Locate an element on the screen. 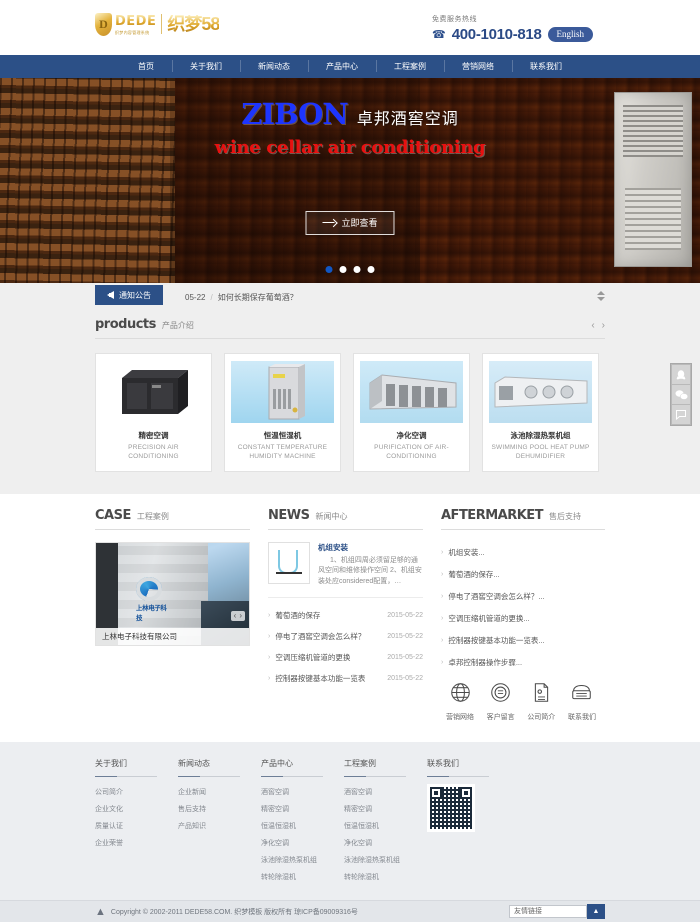 Image resolution: width=700 pixels, height=923 pixels. notice-tag: 通知公告 is located at coordinates (129, 295).